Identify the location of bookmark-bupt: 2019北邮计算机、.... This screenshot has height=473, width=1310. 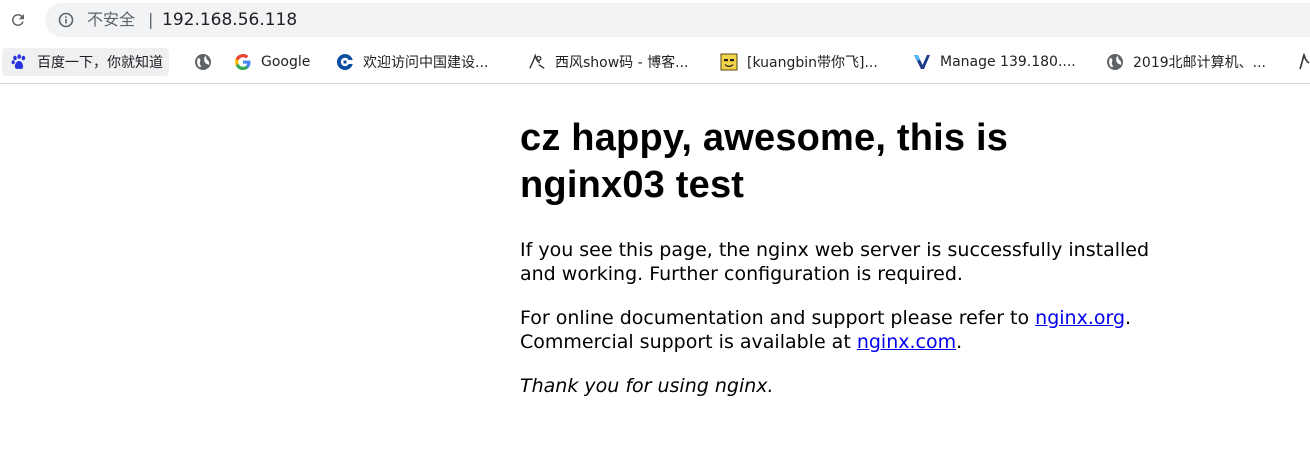
(1186, 62).